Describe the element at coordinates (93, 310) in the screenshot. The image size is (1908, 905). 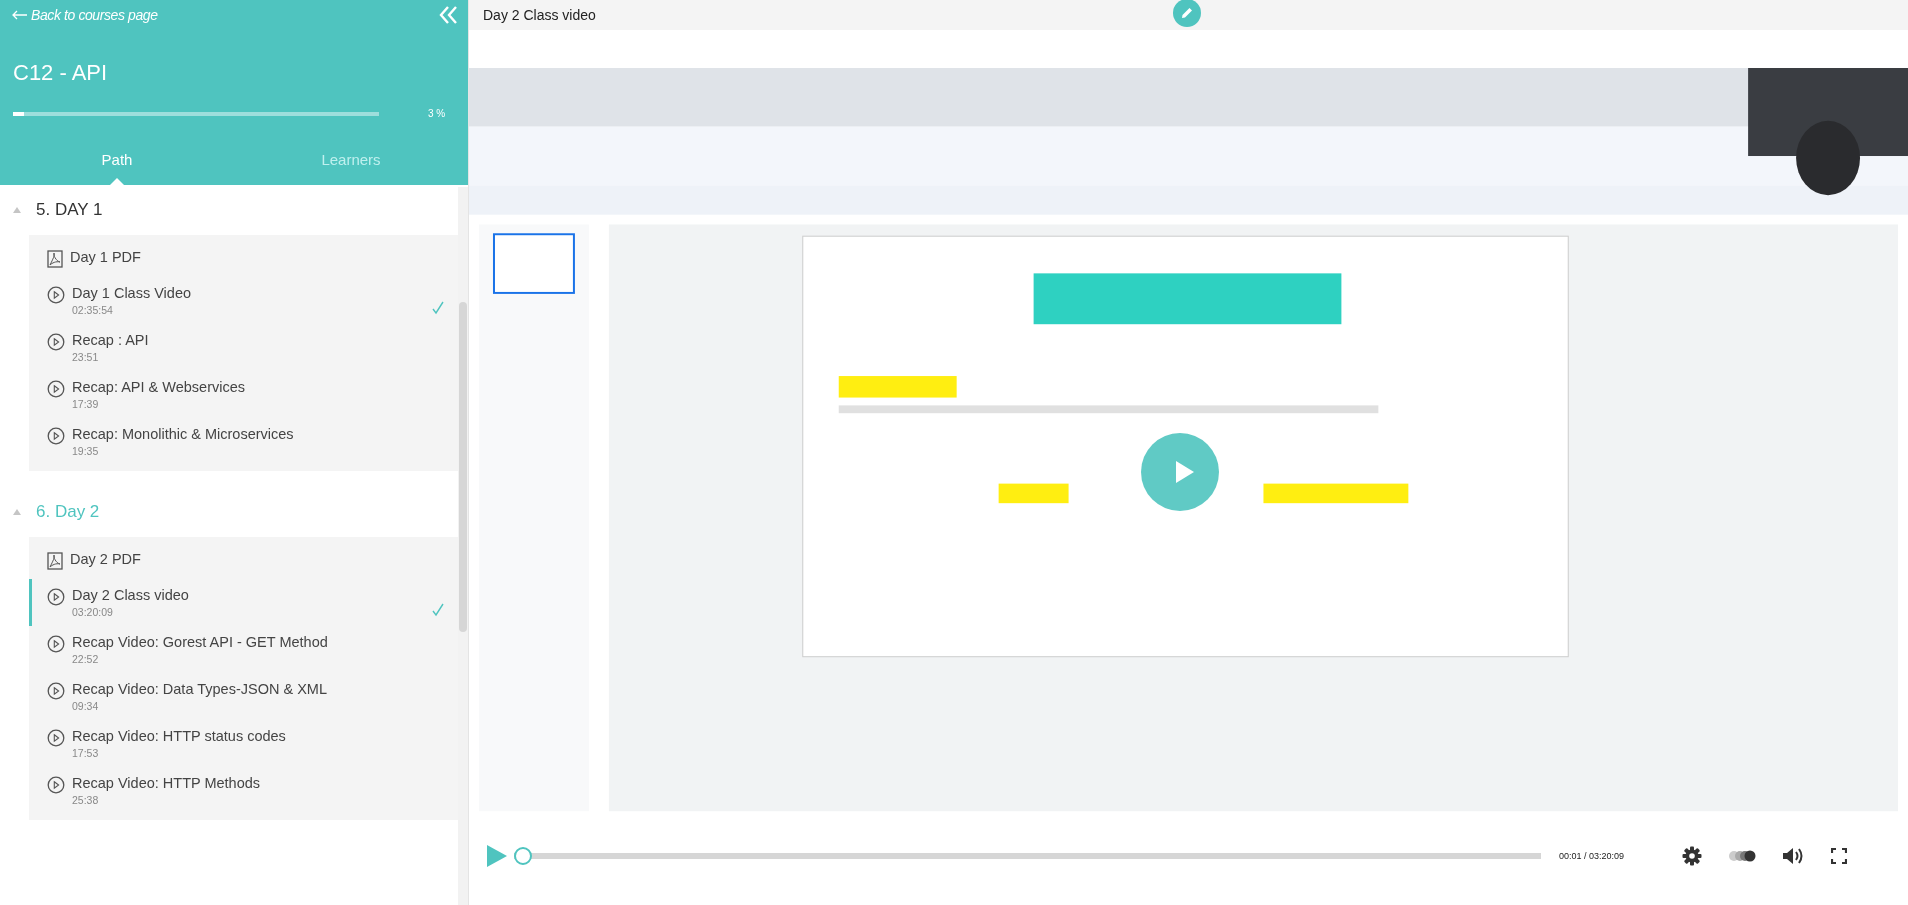
I see `lesson-duration: 02:35:54` at that location.